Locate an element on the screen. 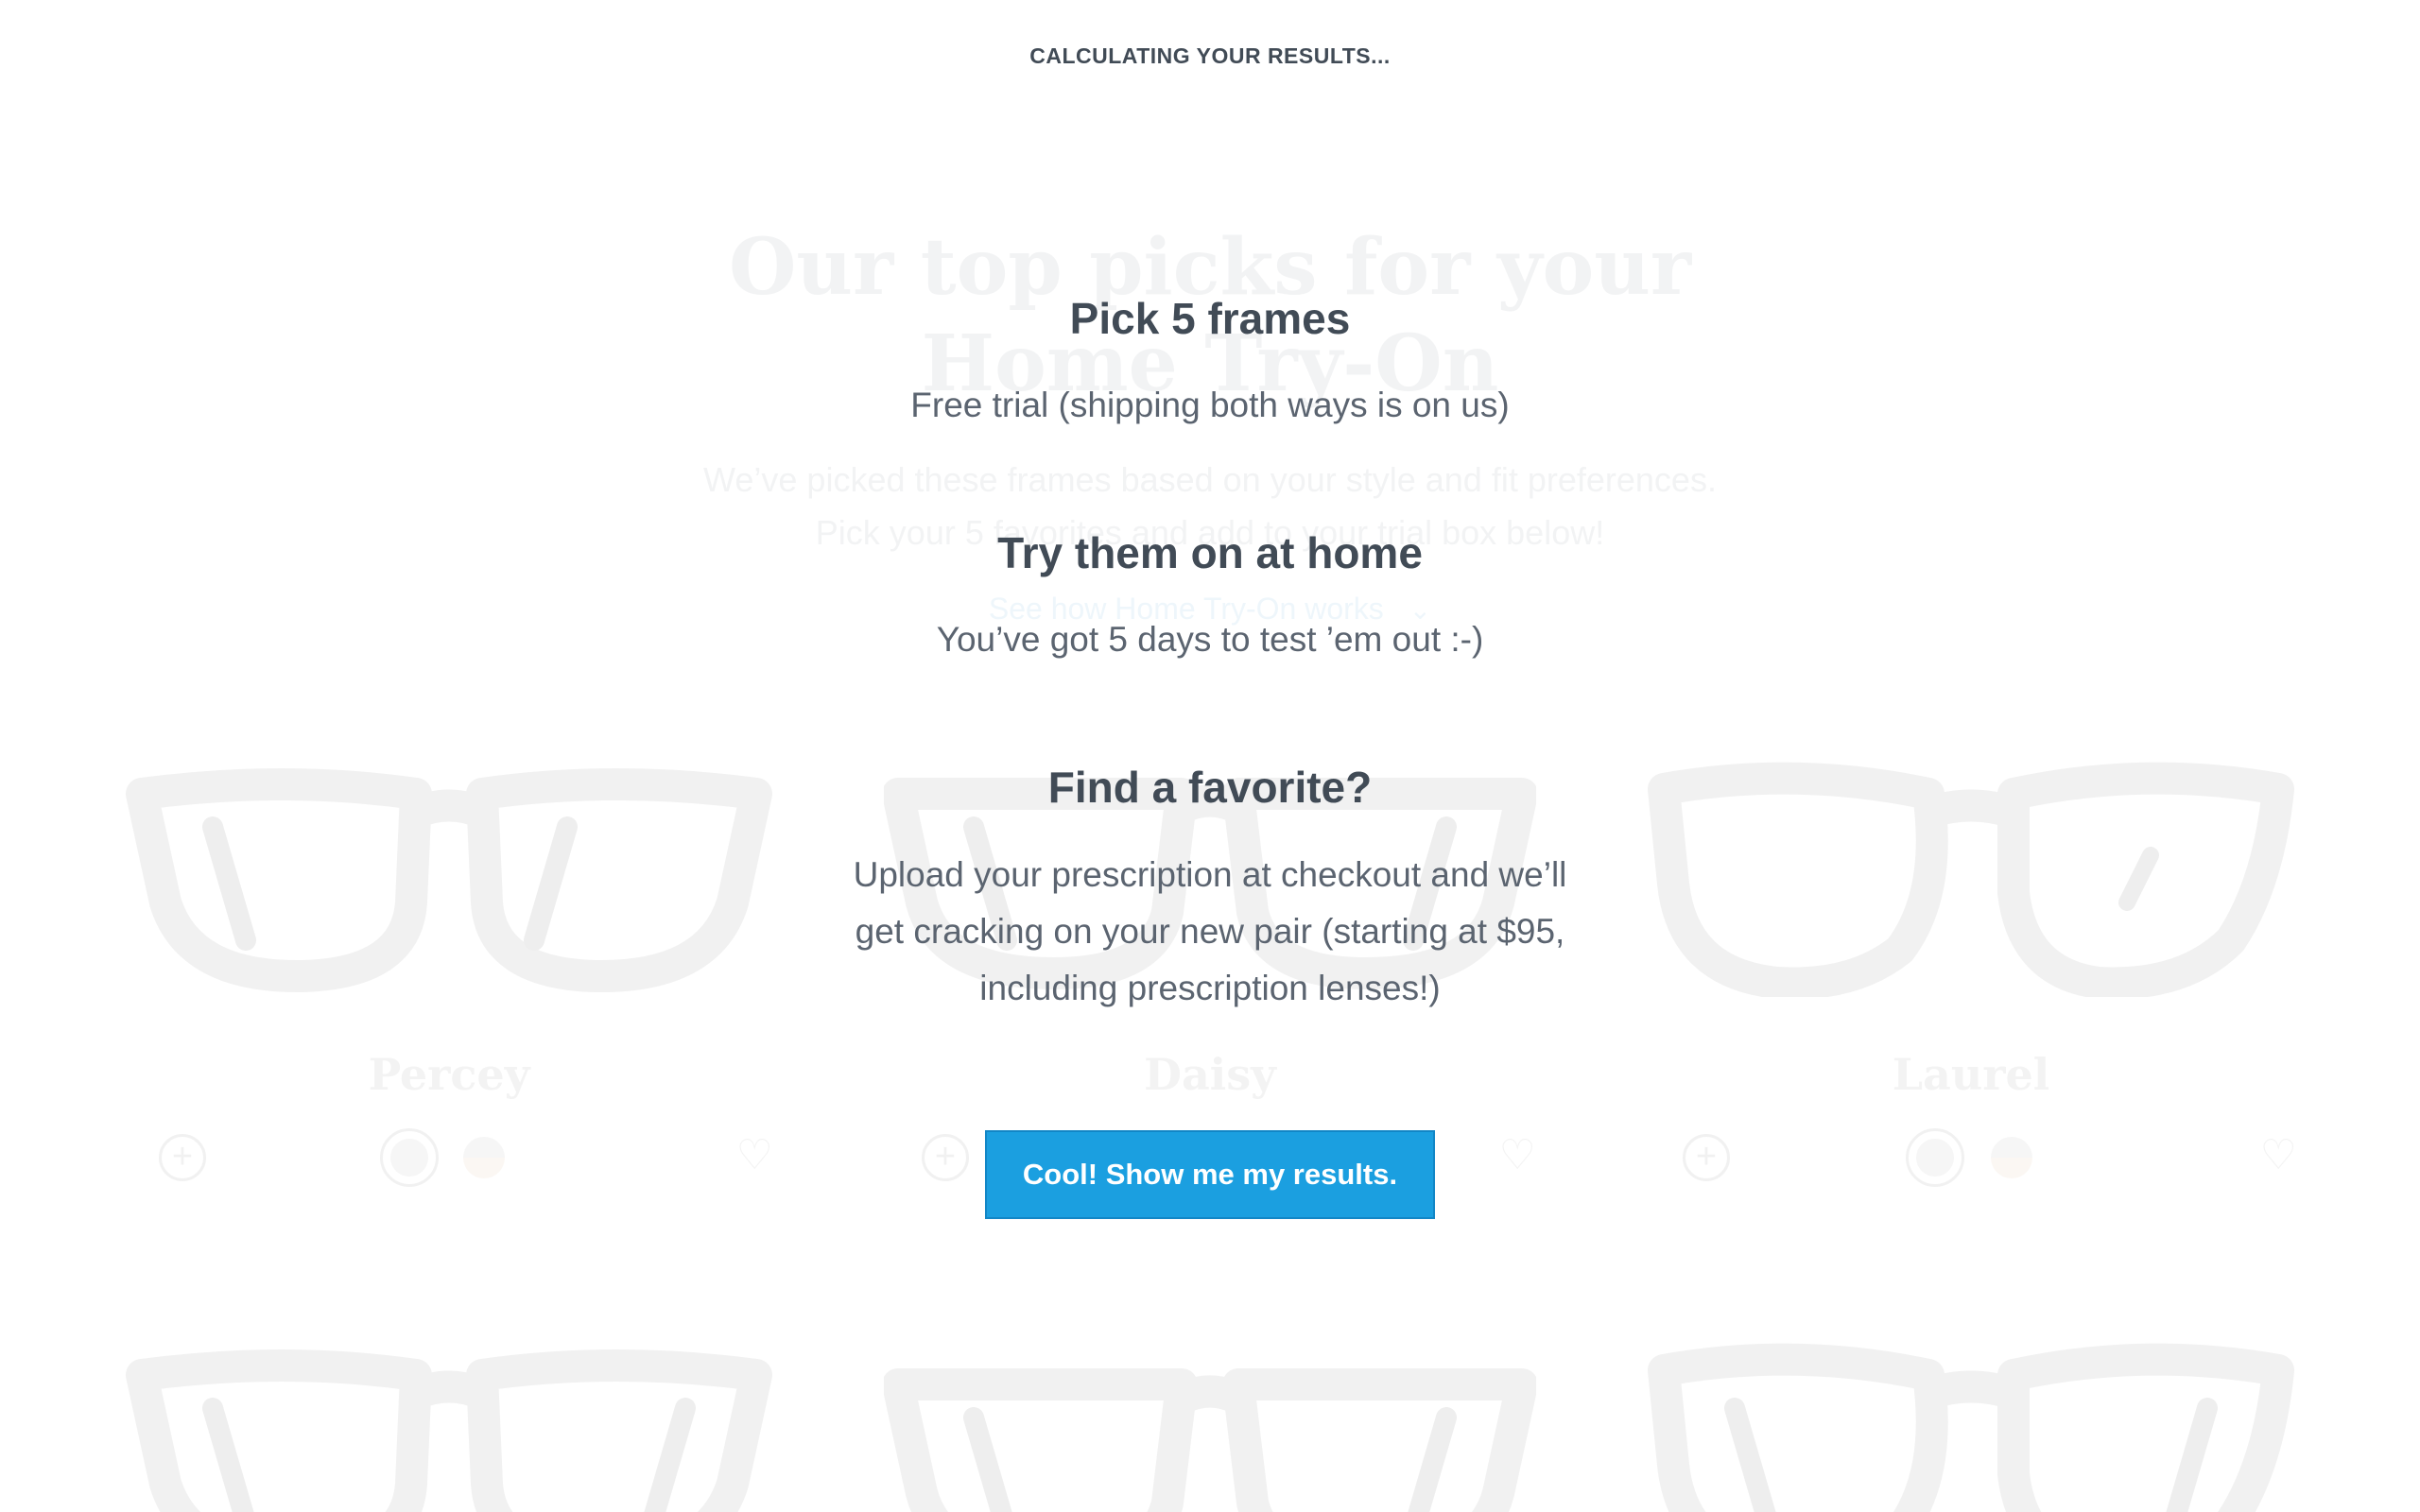  step-2-title: Try them on at home is located at coordinates (1210, 552).